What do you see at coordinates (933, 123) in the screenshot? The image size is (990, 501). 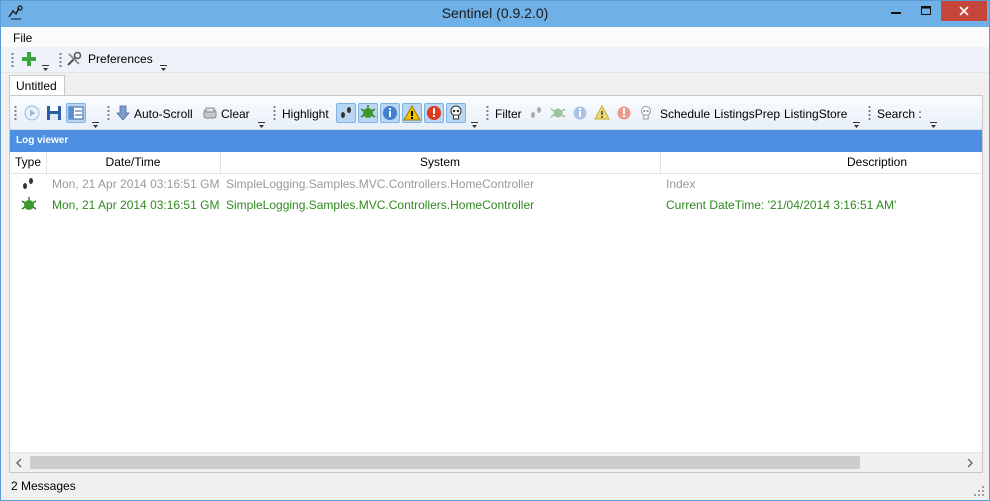 I see `search-dropdown-arrow-icon` at bounding box center [933, 123].